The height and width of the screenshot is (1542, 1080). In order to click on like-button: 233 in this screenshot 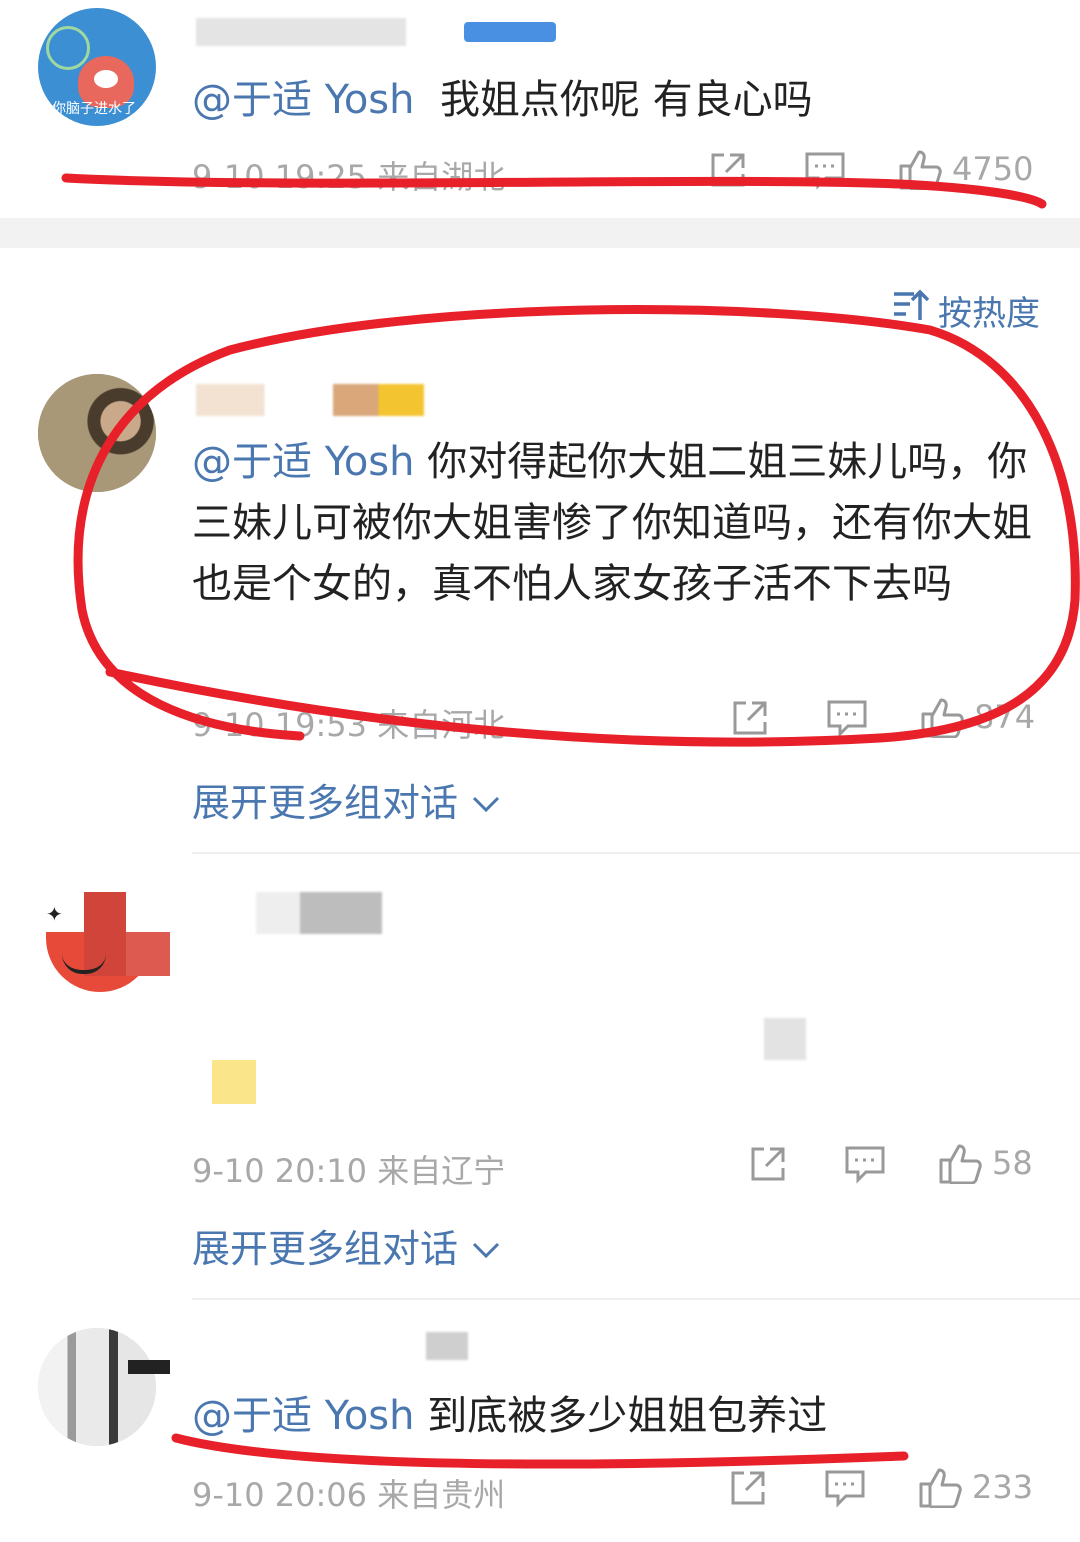, I will do `click(975, 1487)`.